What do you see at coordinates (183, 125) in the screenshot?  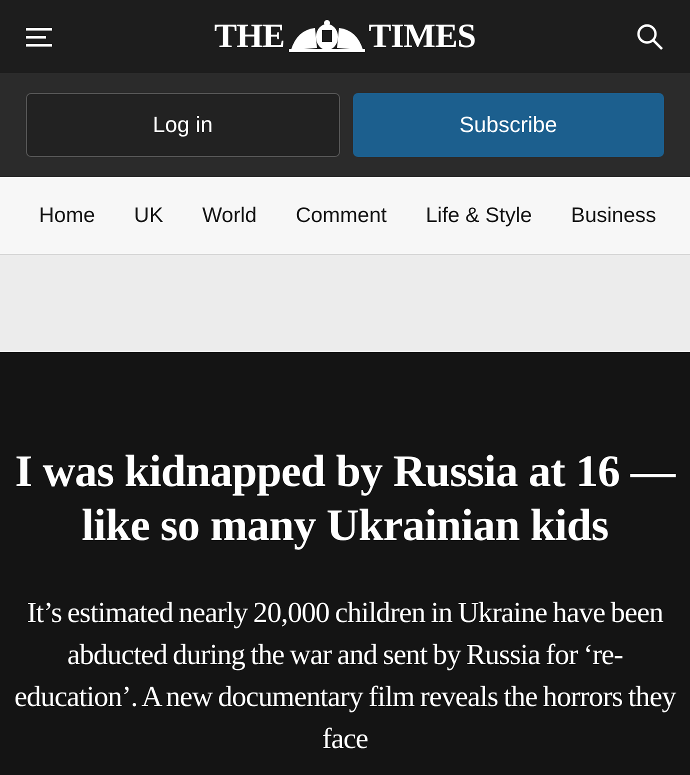 I see `login-button: Log in` at bounding box center [183, 125].